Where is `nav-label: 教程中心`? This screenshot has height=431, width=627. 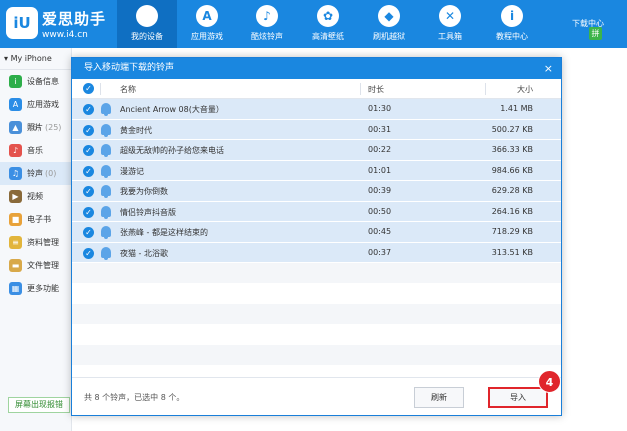 nav-label: 教程中心 is located at coordinates (512, 36).